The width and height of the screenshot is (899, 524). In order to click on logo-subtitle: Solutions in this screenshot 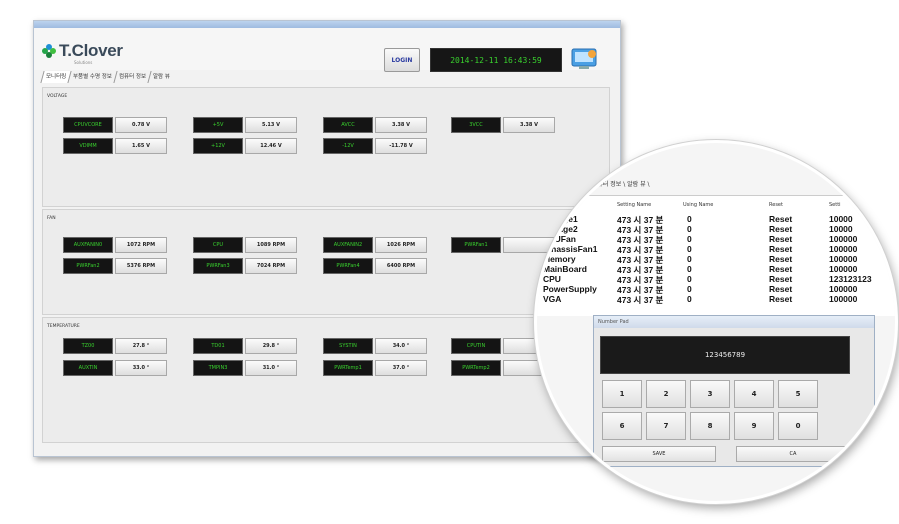, I will do `click(83, 62)`.